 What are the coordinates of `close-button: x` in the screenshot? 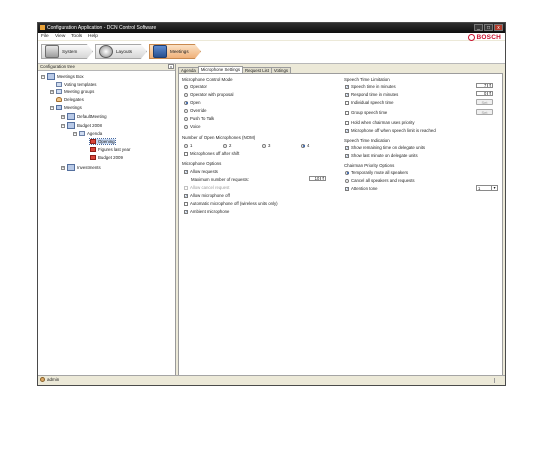 It's located at (498, 27).